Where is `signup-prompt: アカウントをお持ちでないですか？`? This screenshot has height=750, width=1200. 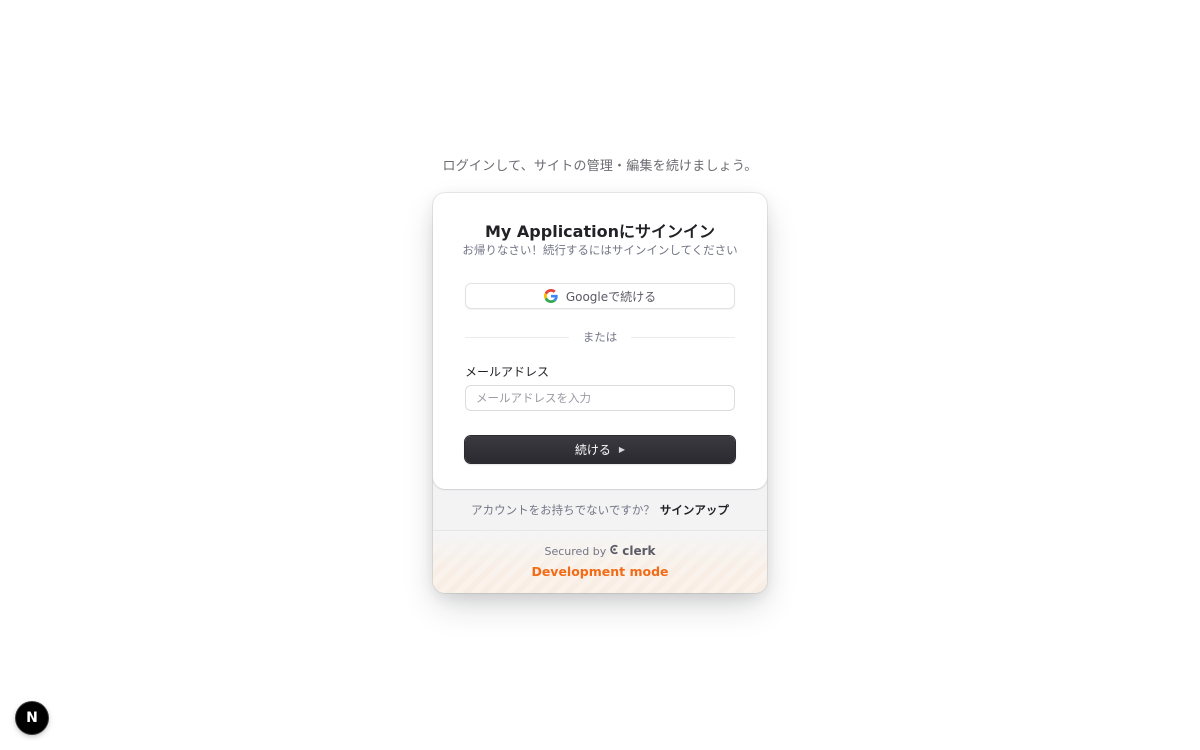 signup-prompt: アカウントをお持ちでないですか？ is located at coordinates (563, 509).